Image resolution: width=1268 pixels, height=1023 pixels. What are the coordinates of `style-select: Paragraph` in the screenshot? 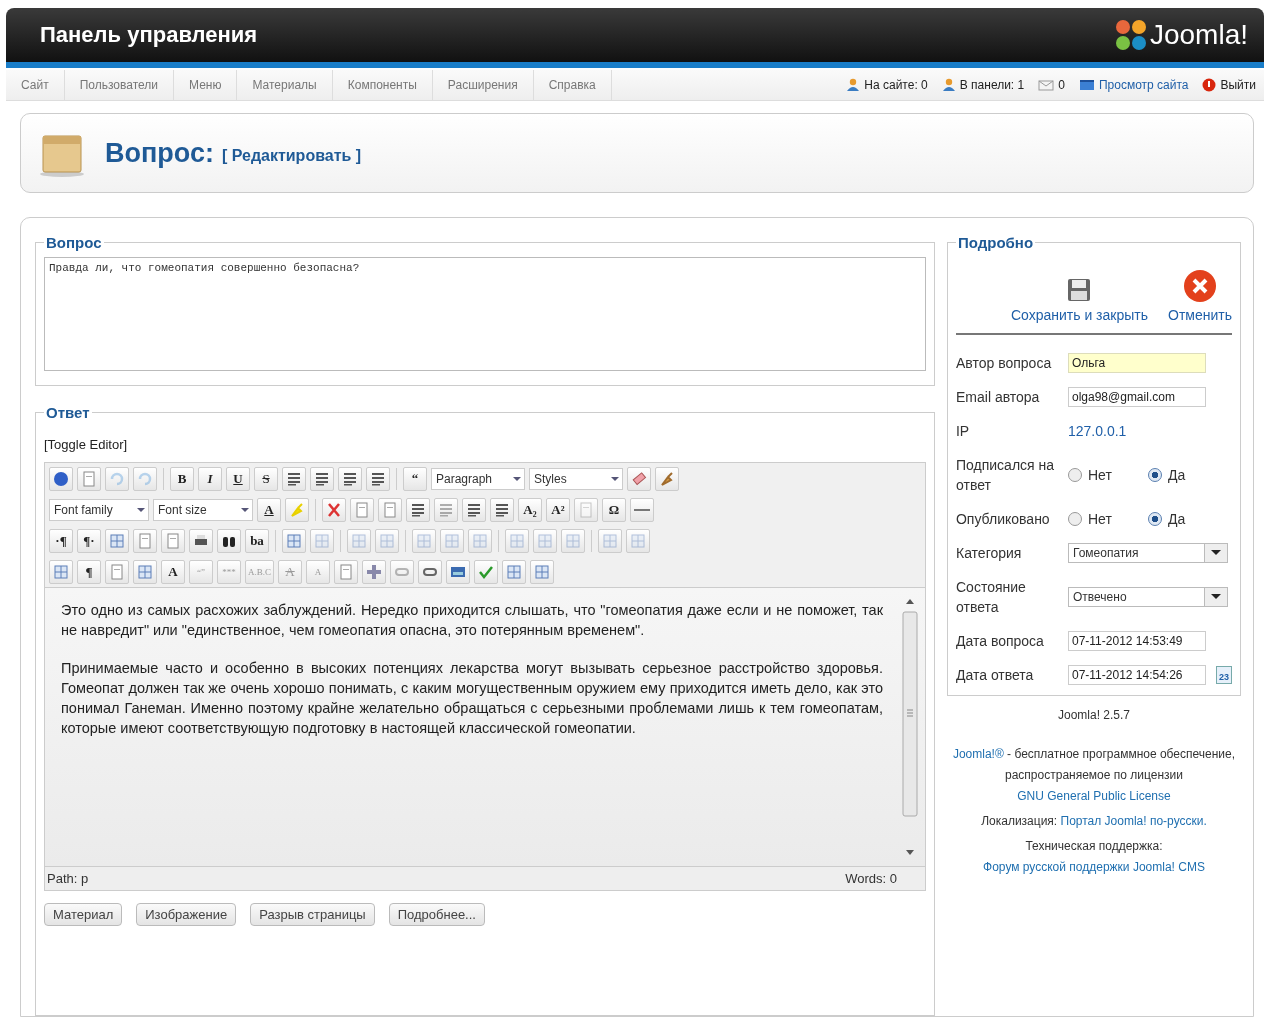 It's located at (478, 479).